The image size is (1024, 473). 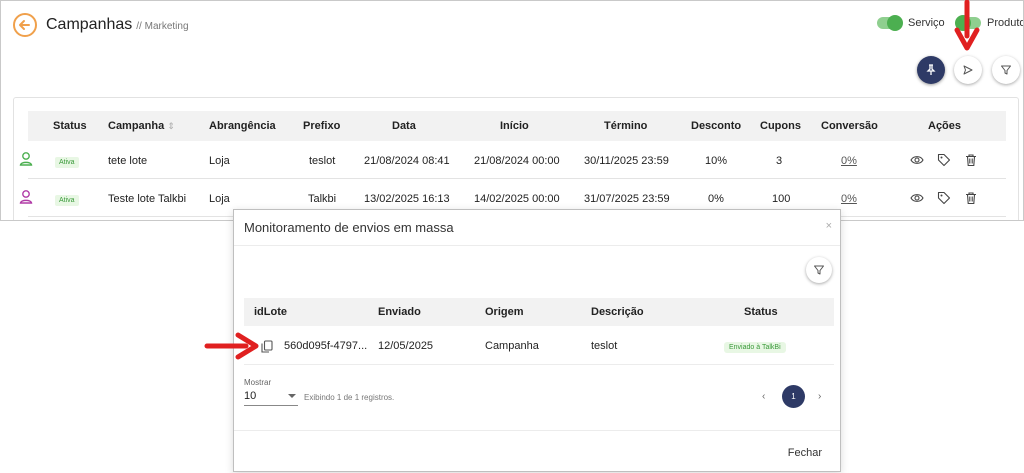 I want to click on page-size-select: 10, so click(x=271, y=398).